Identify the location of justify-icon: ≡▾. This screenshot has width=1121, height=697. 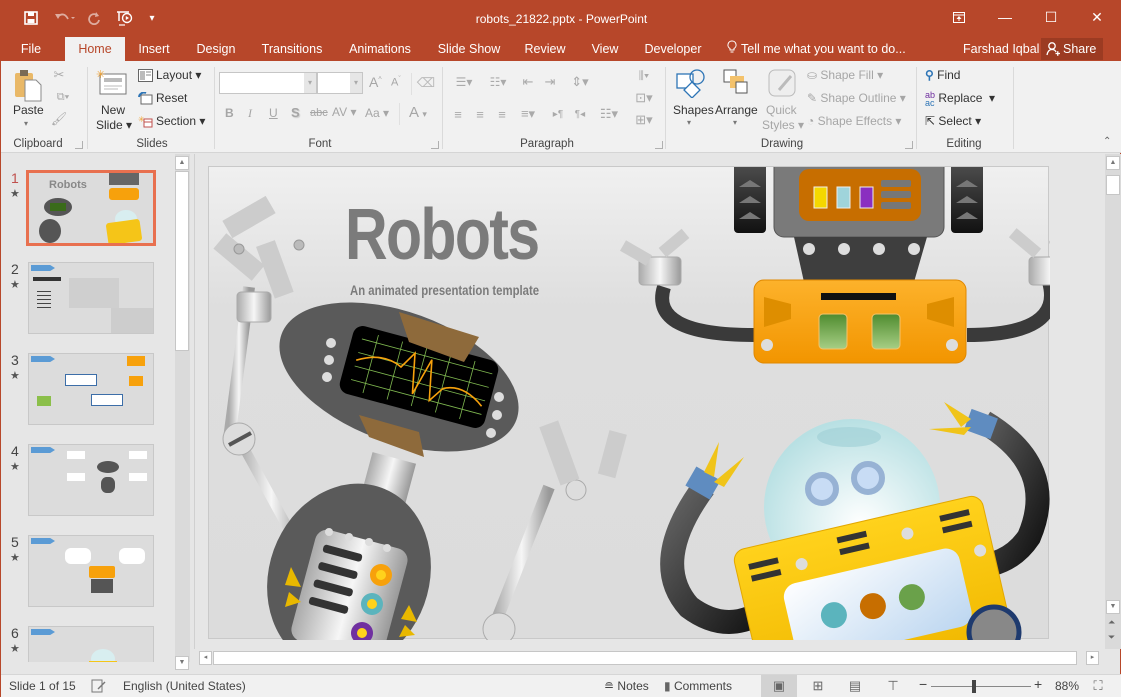
(528, 114).